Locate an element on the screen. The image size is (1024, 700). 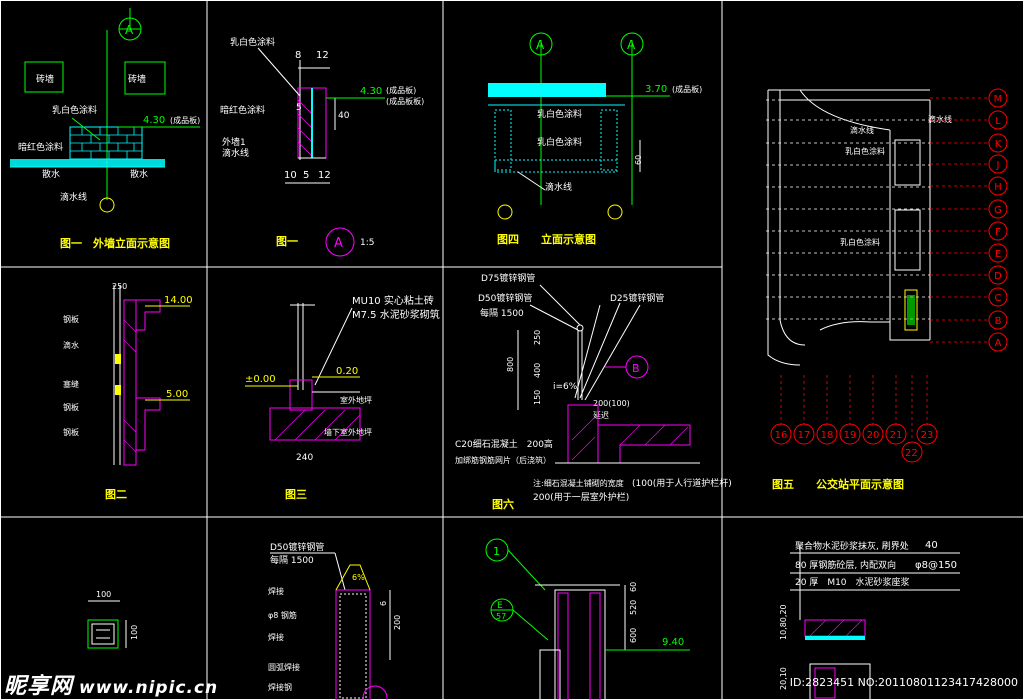
p5-wall: 室外地坪 is located at coordinates (356, 400).